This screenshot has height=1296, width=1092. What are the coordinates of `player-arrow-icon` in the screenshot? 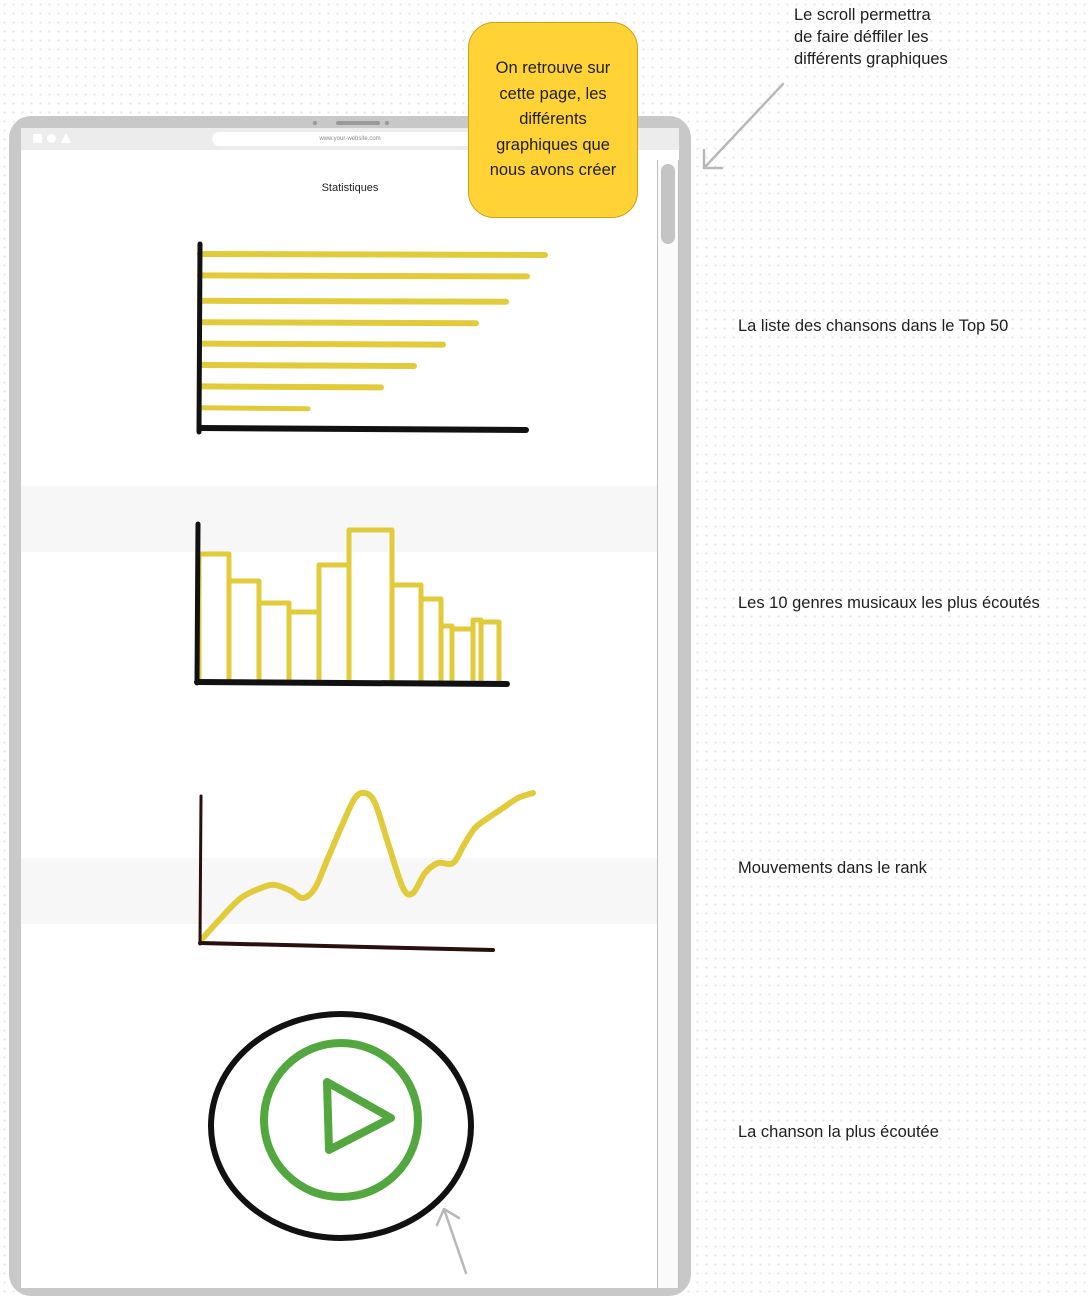 It's located at (451, 1241).